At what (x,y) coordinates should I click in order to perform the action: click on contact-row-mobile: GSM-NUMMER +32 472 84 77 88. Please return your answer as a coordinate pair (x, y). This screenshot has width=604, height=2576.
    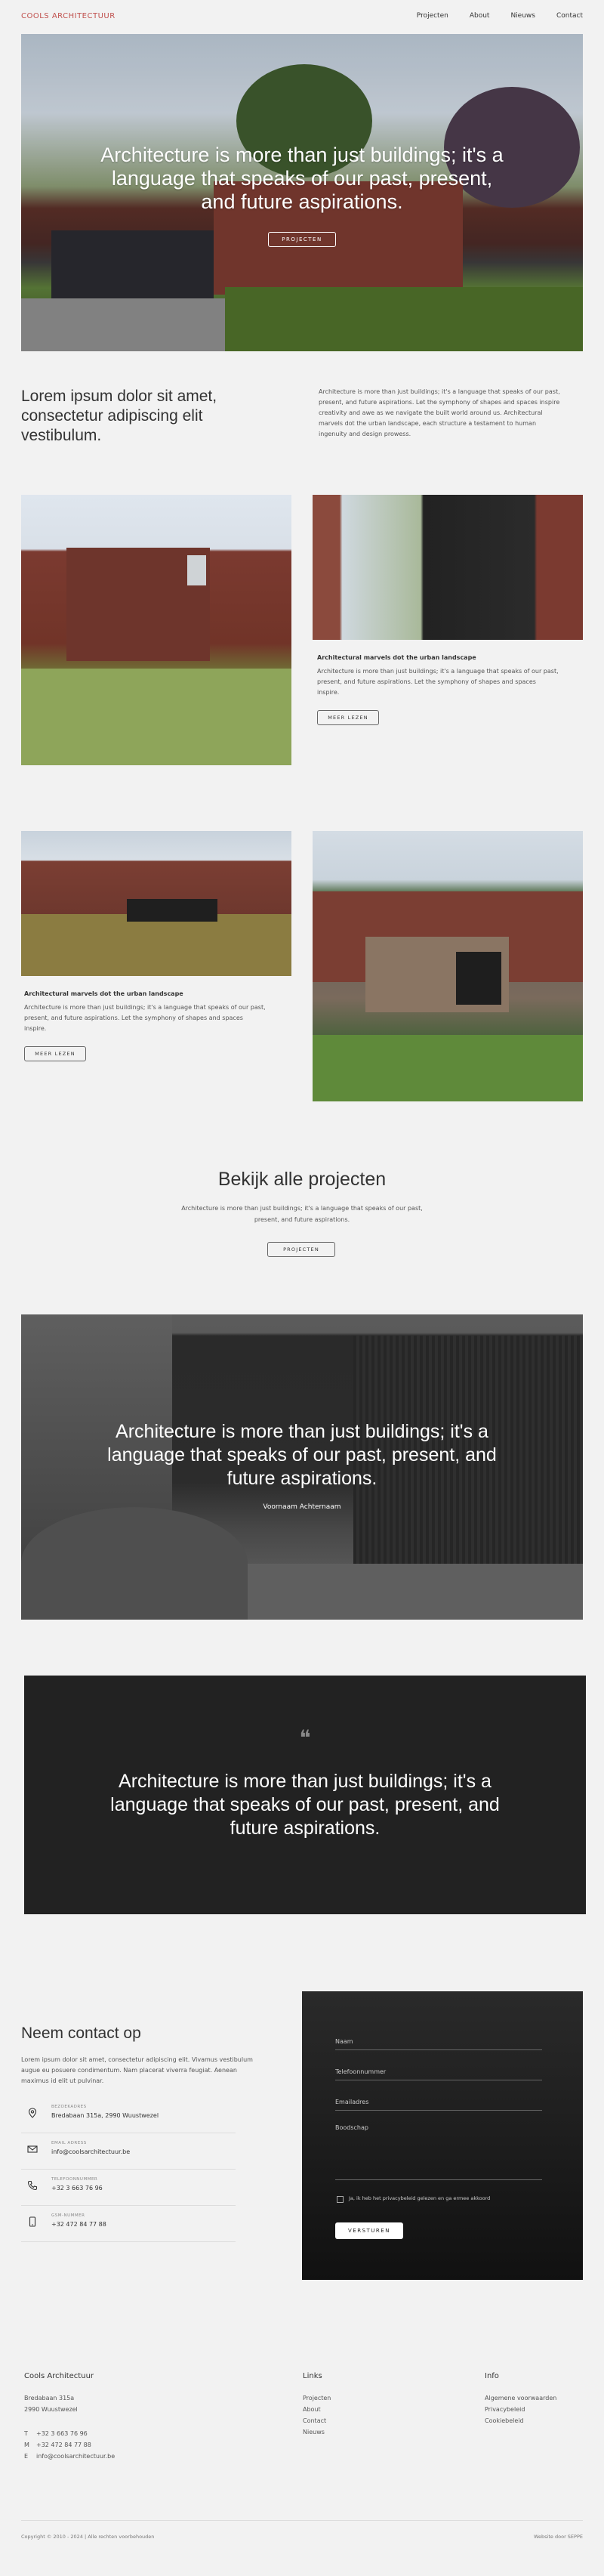
    Looking at the image, I should click on (129, 2224).